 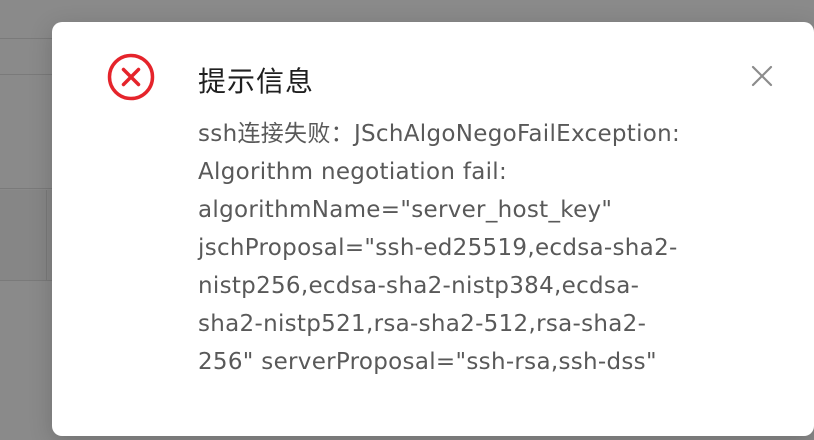 I want to click on message-line: 256" serverProposal="ssh-rsa,ssh-dss", so click(x=427, y=362).